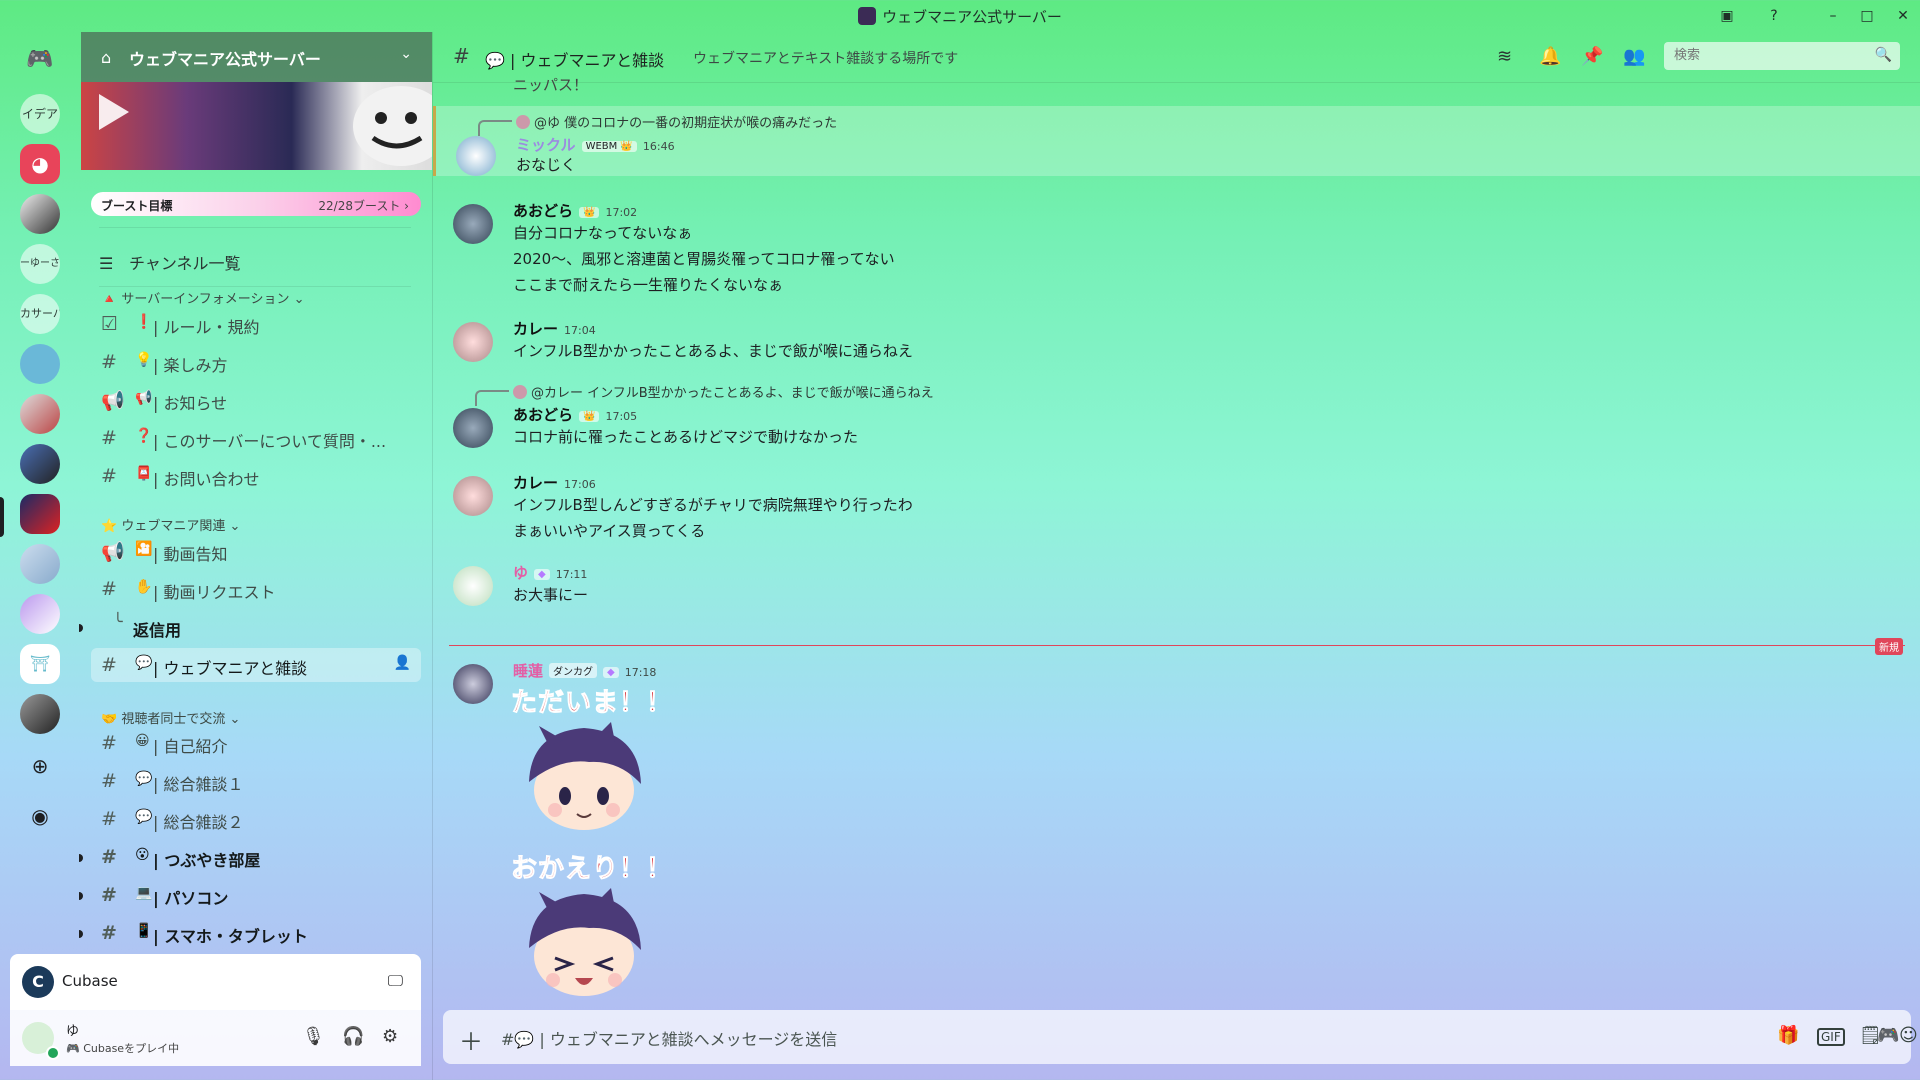  I want to click on server-banner, so click(256, 126).